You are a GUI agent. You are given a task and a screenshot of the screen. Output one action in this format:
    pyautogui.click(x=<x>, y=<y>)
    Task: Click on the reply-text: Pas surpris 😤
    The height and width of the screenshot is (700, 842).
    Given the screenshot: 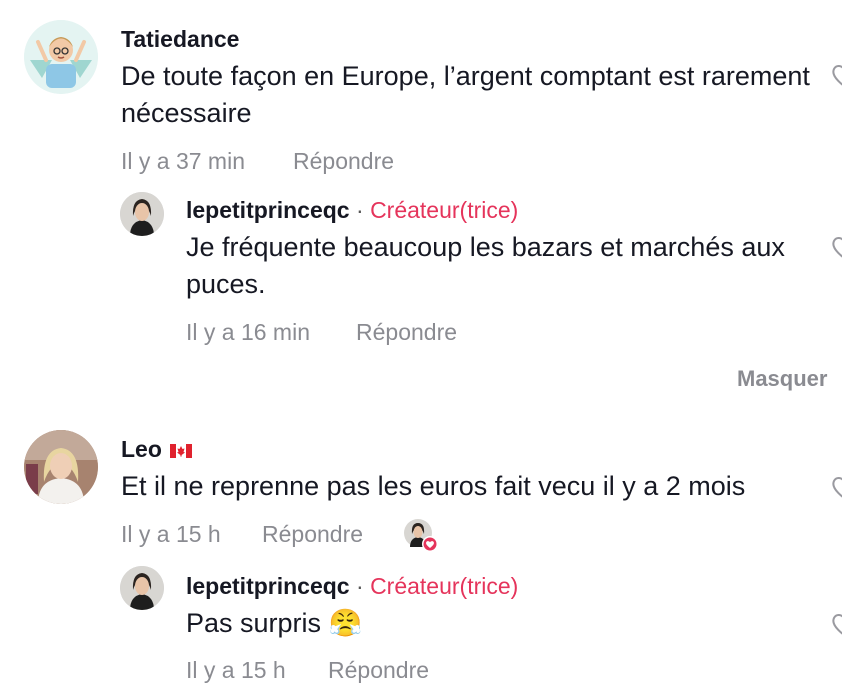 What is the action you would take?
    pyautogui.click(x=274, y=623)
    